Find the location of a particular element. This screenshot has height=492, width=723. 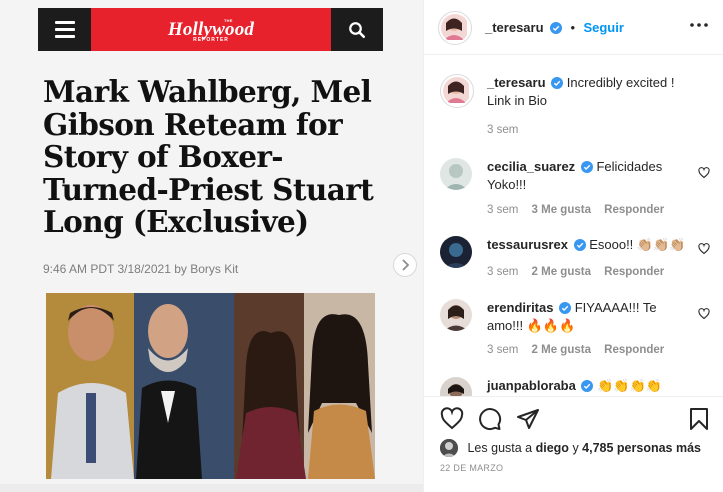

follow-button: Seguir is located at coordinates (603, 27).